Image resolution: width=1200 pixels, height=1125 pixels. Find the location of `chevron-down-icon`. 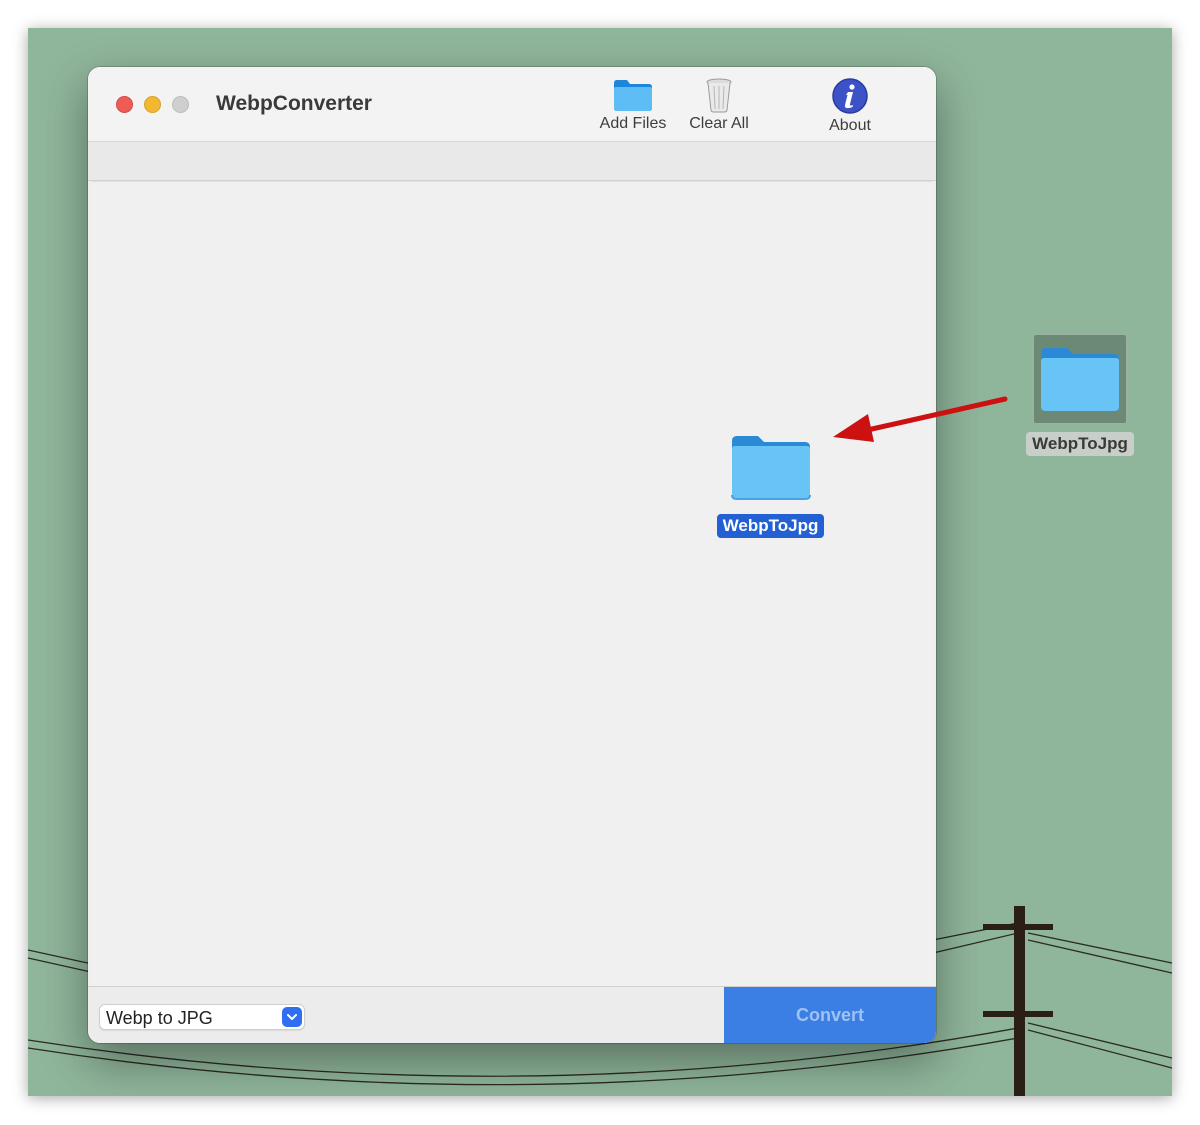

chevron-down-icon is located at coordinates (292, 1017).